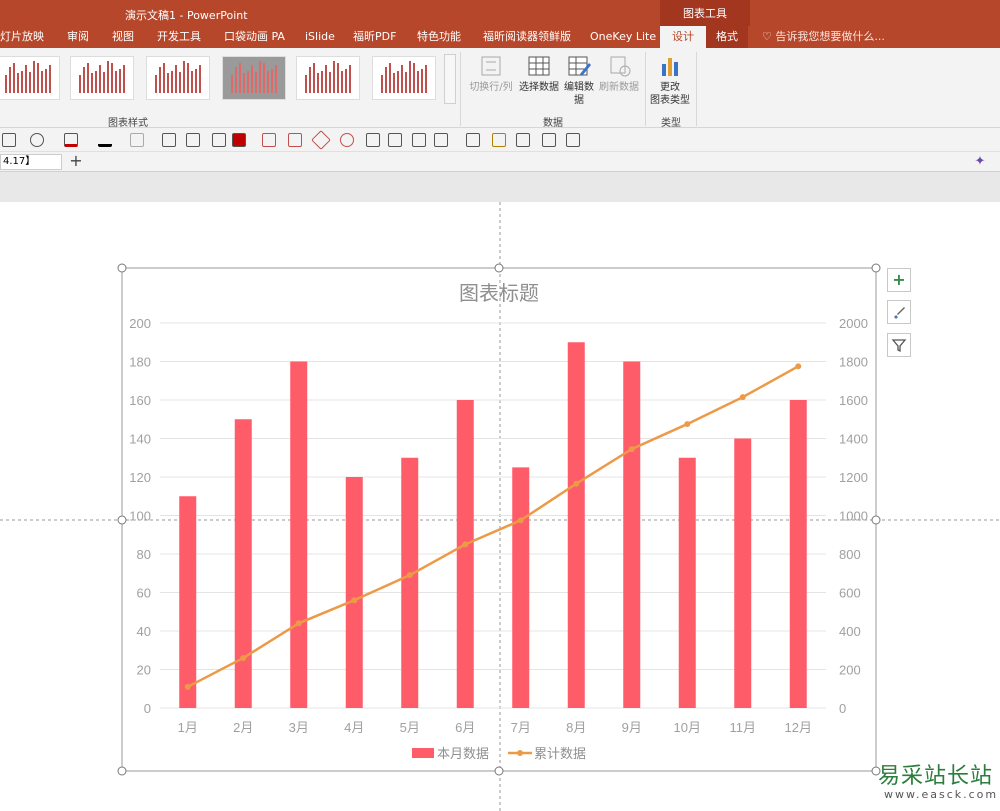  What do you see at coordinates (499, 140) in the screenshot?
I see `brush-icon` at bounding box center [499, 140].